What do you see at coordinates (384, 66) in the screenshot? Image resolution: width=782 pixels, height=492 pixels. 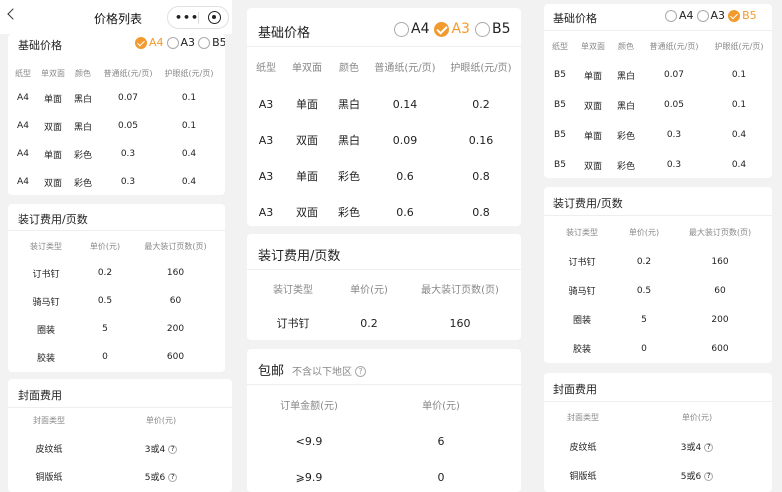 I see `base-price-header-row: 纸型 单双面 颜色 普通纸(元/页) 护眼纸(元/页)` at bounding box center [384, 66].